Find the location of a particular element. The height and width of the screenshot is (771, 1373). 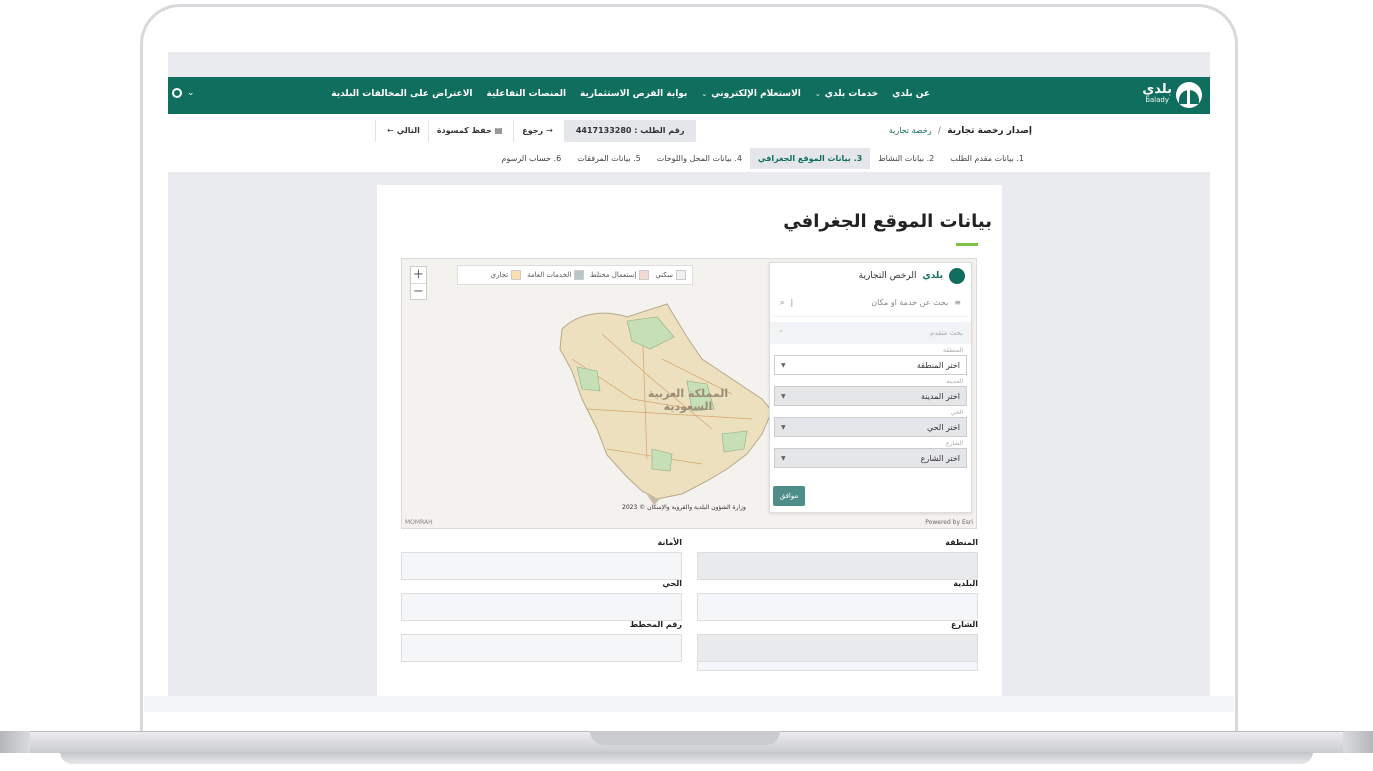

nav-item-objection: الاعتراض على المخالفات البلدية is located at coordinates (401, 94).